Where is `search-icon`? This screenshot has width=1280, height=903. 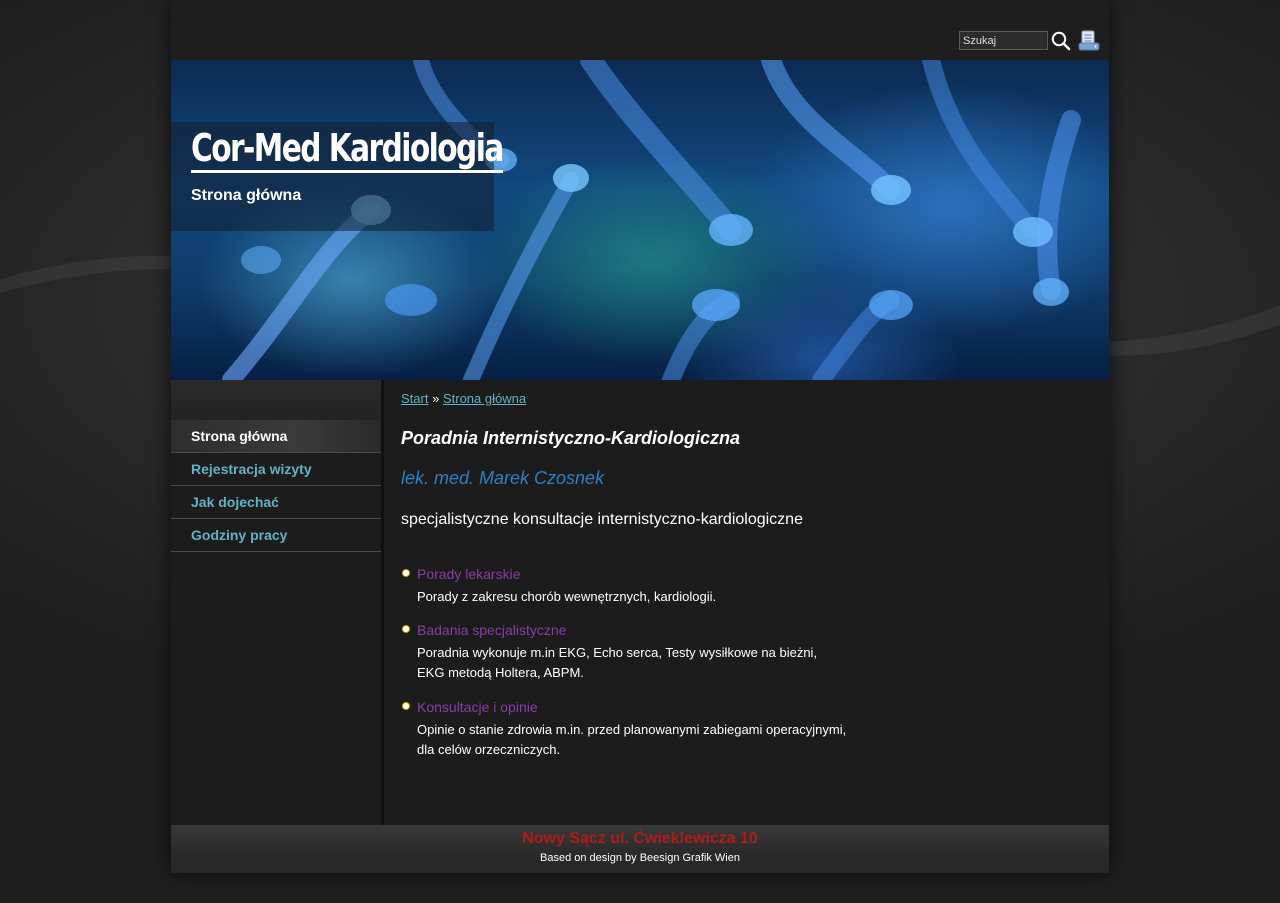 search-icon is located at coordinates (1061, 41).